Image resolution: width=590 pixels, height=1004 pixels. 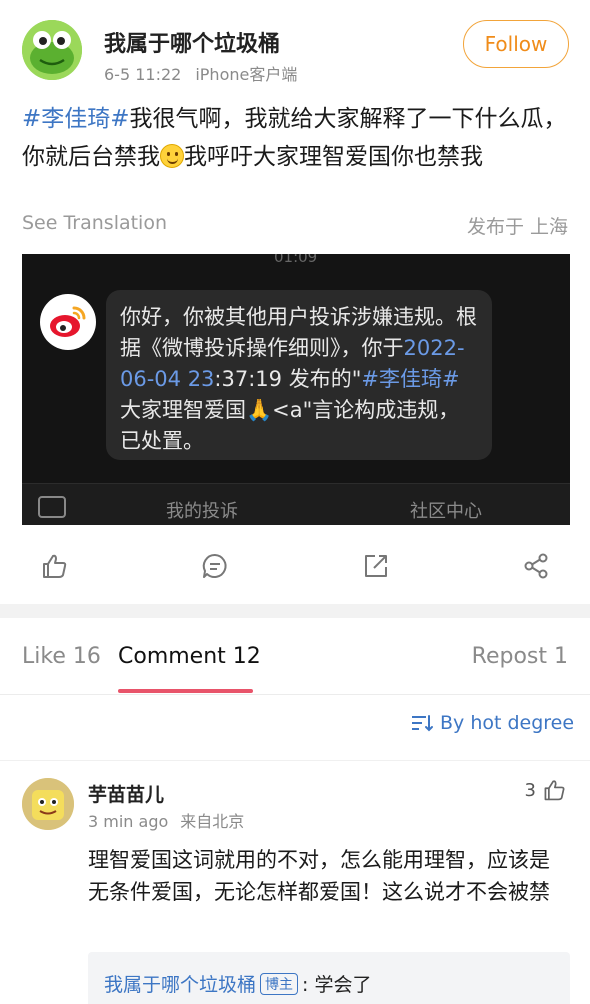 I want to click on repost-button, so click(x=376, y=566).